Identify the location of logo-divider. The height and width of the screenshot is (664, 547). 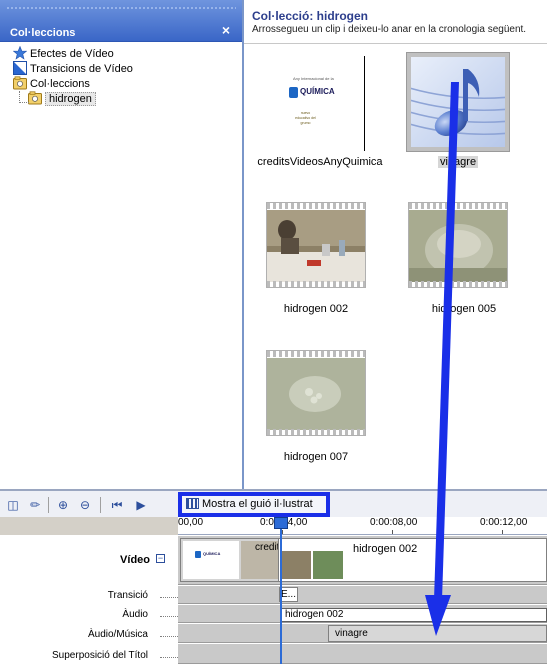
(364, 103).